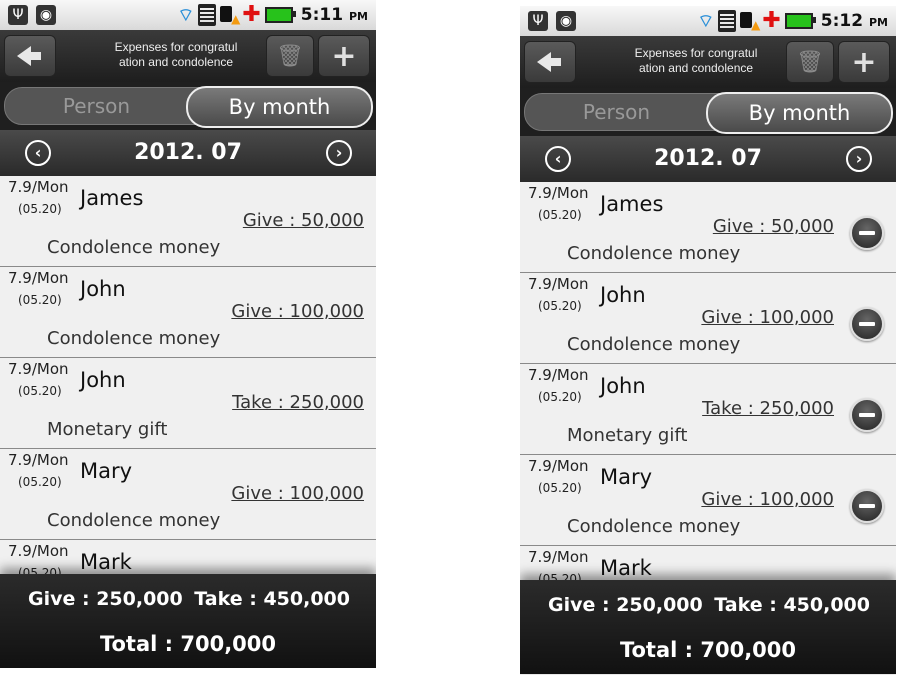 This screenshot has height=675, width=897. I want to click on month-label: 2012. 07, so click(188, 152).